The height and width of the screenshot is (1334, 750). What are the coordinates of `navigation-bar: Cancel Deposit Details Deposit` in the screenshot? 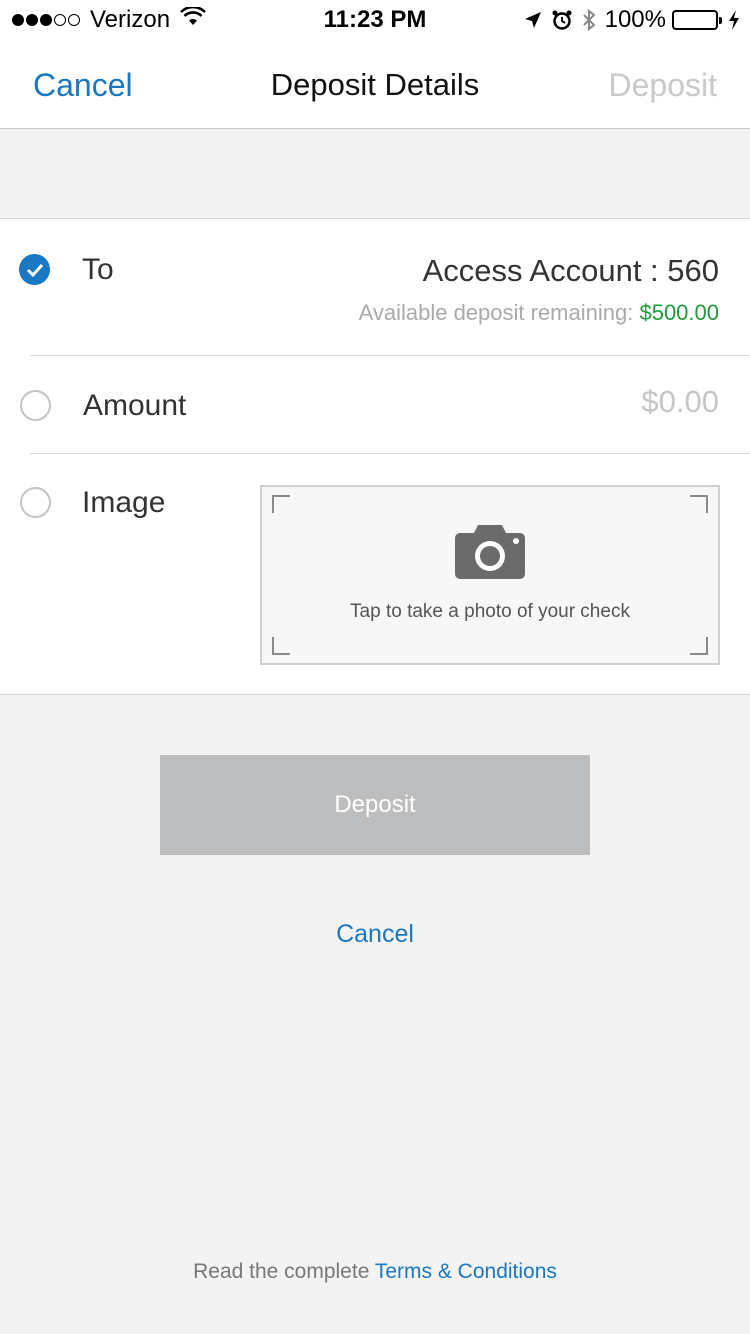 It's located at (375, 84).